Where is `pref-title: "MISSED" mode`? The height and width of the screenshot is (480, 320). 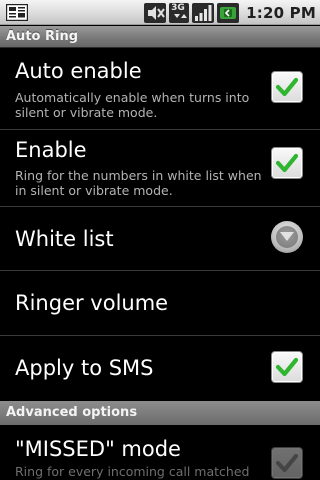
pref-title: "MISSED" mode is located at coordinates (98, 449).